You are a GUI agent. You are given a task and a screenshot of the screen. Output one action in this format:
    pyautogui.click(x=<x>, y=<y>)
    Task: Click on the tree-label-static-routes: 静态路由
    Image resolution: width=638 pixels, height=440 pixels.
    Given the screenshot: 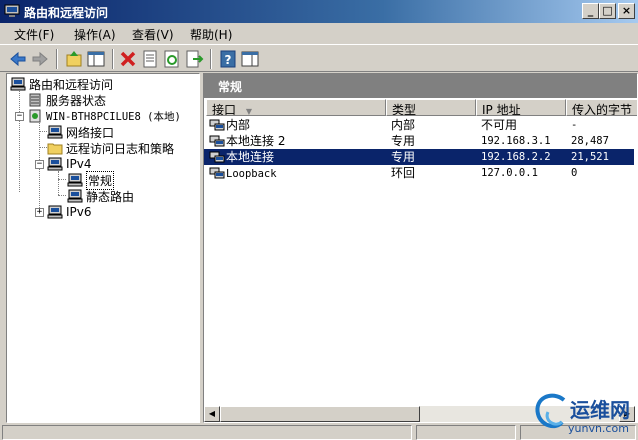 What is the action you would take?
    pyautogui.click(x=110, y=196)
    